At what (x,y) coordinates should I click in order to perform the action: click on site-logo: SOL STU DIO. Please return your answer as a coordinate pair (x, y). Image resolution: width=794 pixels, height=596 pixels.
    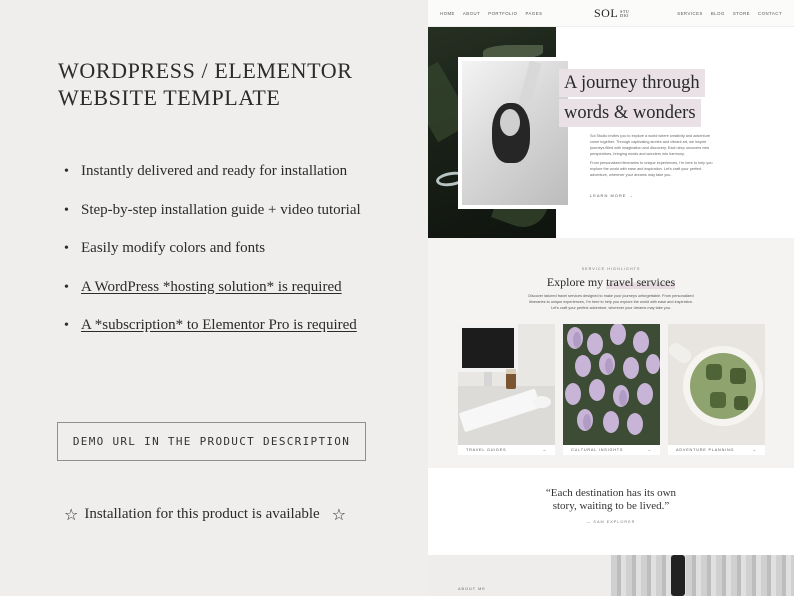
    Looking at the image, I should click on (612, 13).